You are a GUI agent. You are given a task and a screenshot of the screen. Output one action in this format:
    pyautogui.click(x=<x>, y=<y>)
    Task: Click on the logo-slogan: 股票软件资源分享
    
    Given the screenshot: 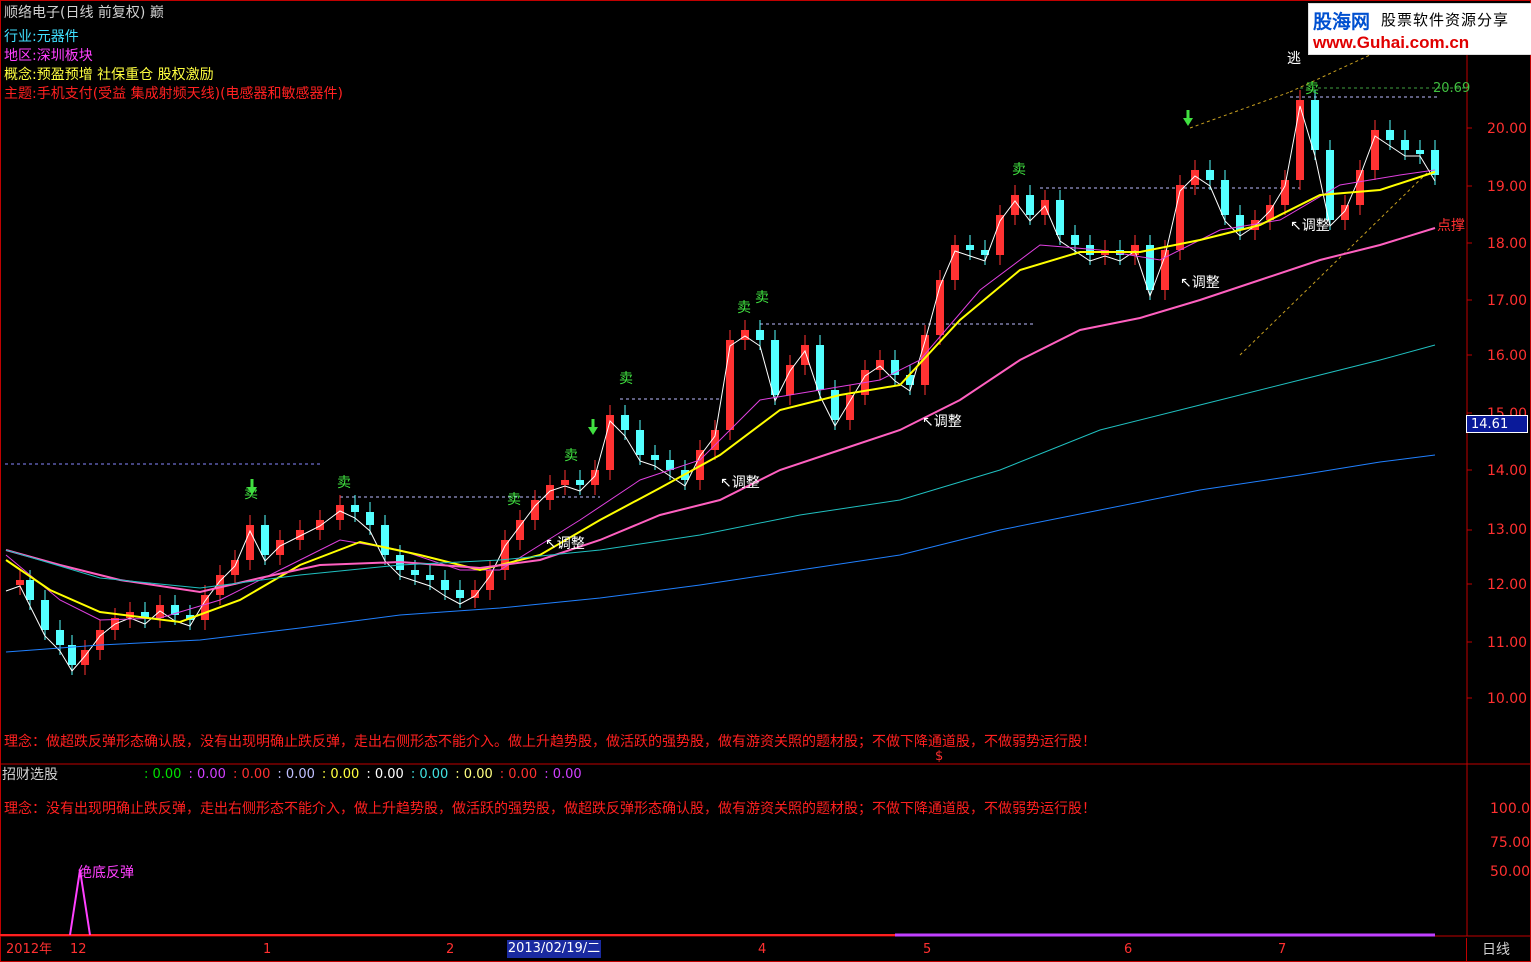 What is the action you would take?
    pyautogui.click(x=1445, y=20)
    